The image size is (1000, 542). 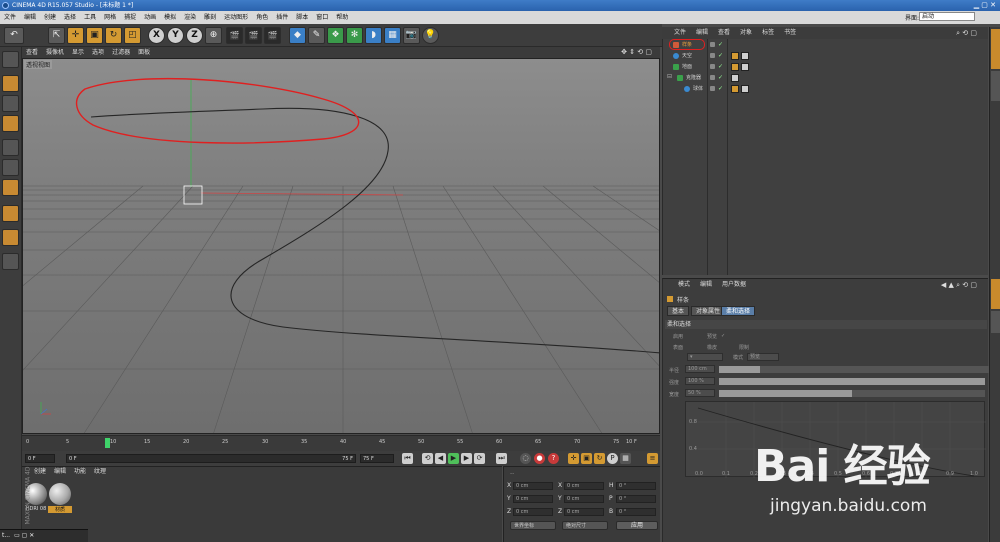 What do you see at coordinates (636, 512) in the screenshot?
I see `rotation-b-field: 0 °` at bounding box center [636, 512].